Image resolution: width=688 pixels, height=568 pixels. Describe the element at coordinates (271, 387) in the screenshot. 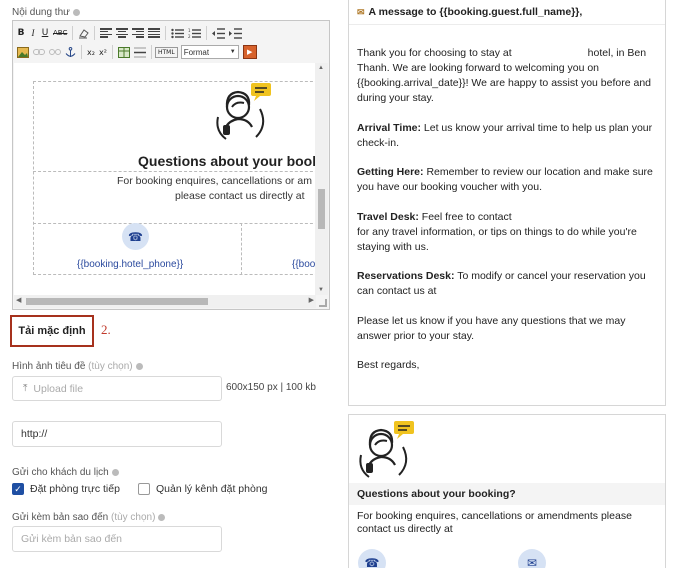

I see `upload-size-hint: 600x150 px | 100 kb` at that location.